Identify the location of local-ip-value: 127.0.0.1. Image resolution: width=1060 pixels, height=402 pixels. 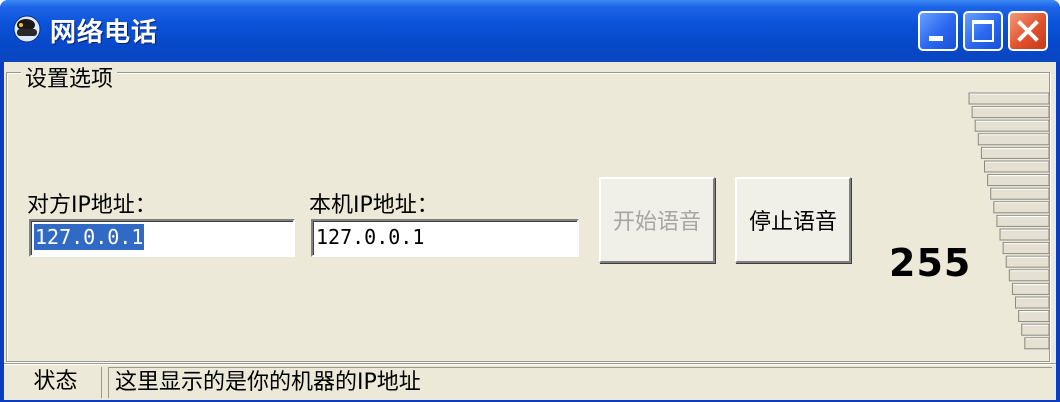
(370, 237).